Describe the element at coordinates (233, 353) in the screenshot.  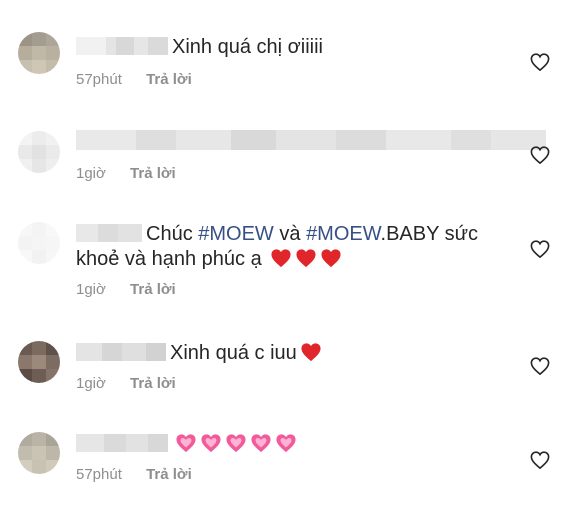
I see `comment-body: Xinh quá c iuu` at that location.